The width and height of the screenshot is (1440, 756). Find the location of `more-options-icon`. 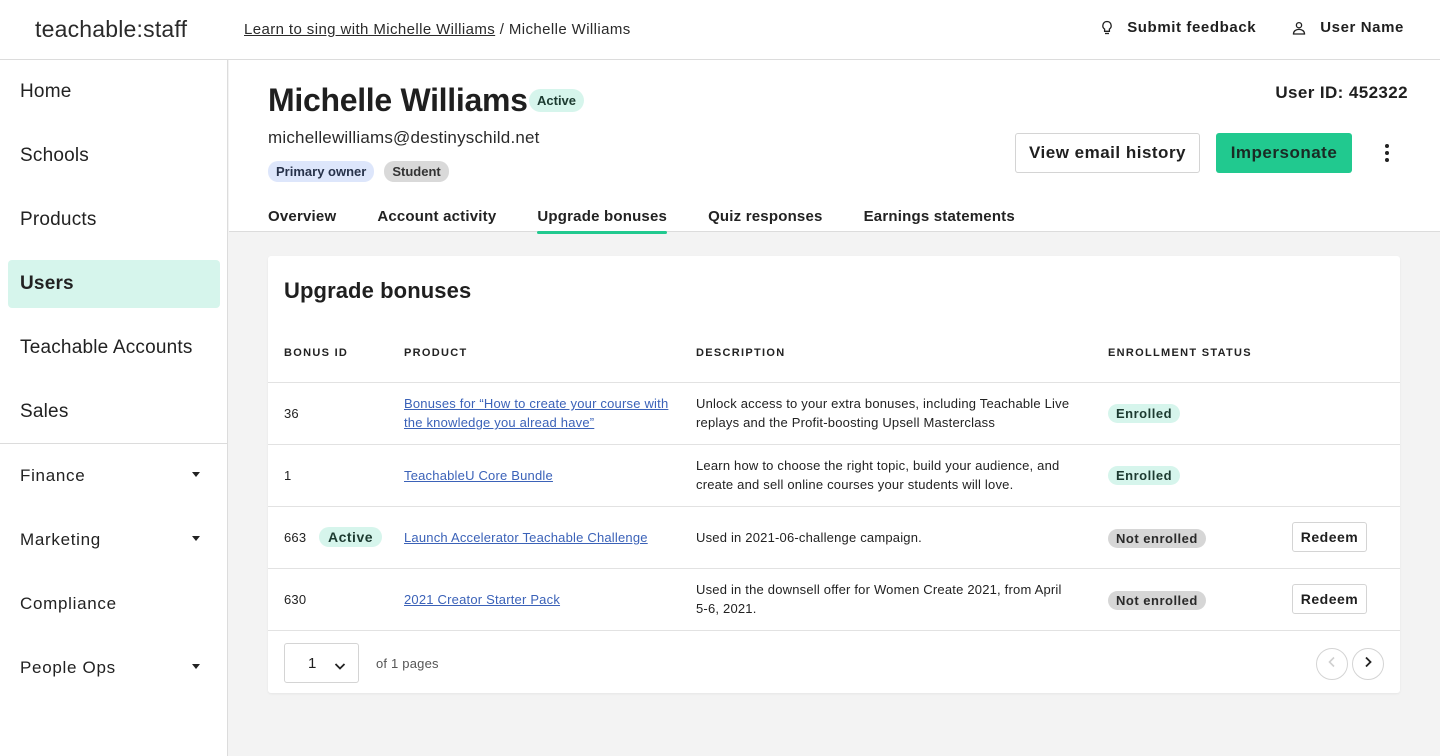

more-options-icon is located at coordinates (1387, 153).